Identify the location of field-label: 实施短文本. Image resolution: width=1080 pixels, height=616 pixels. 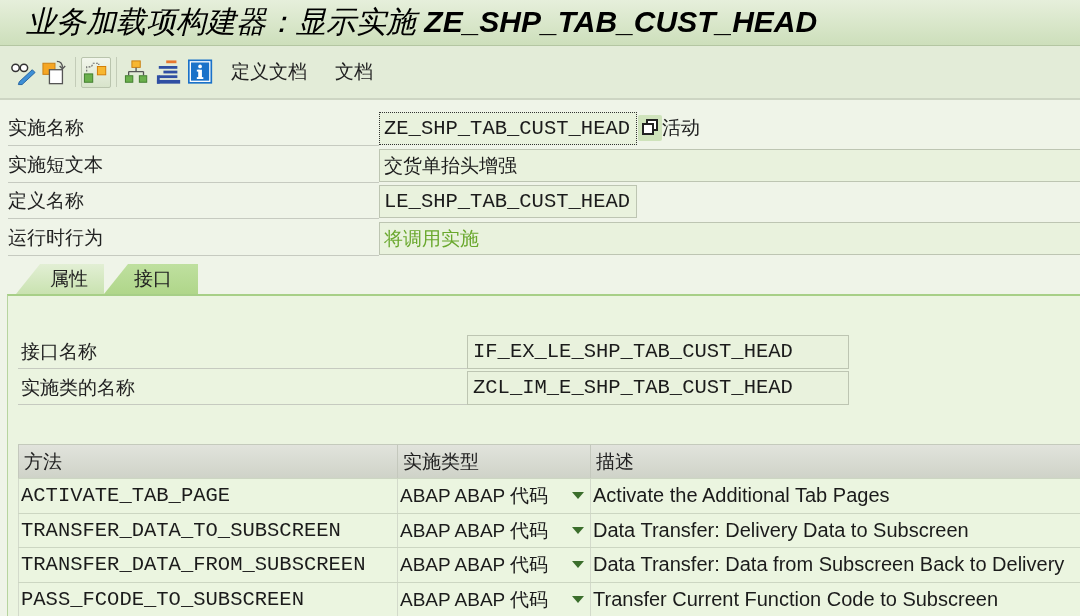
(193, 165).